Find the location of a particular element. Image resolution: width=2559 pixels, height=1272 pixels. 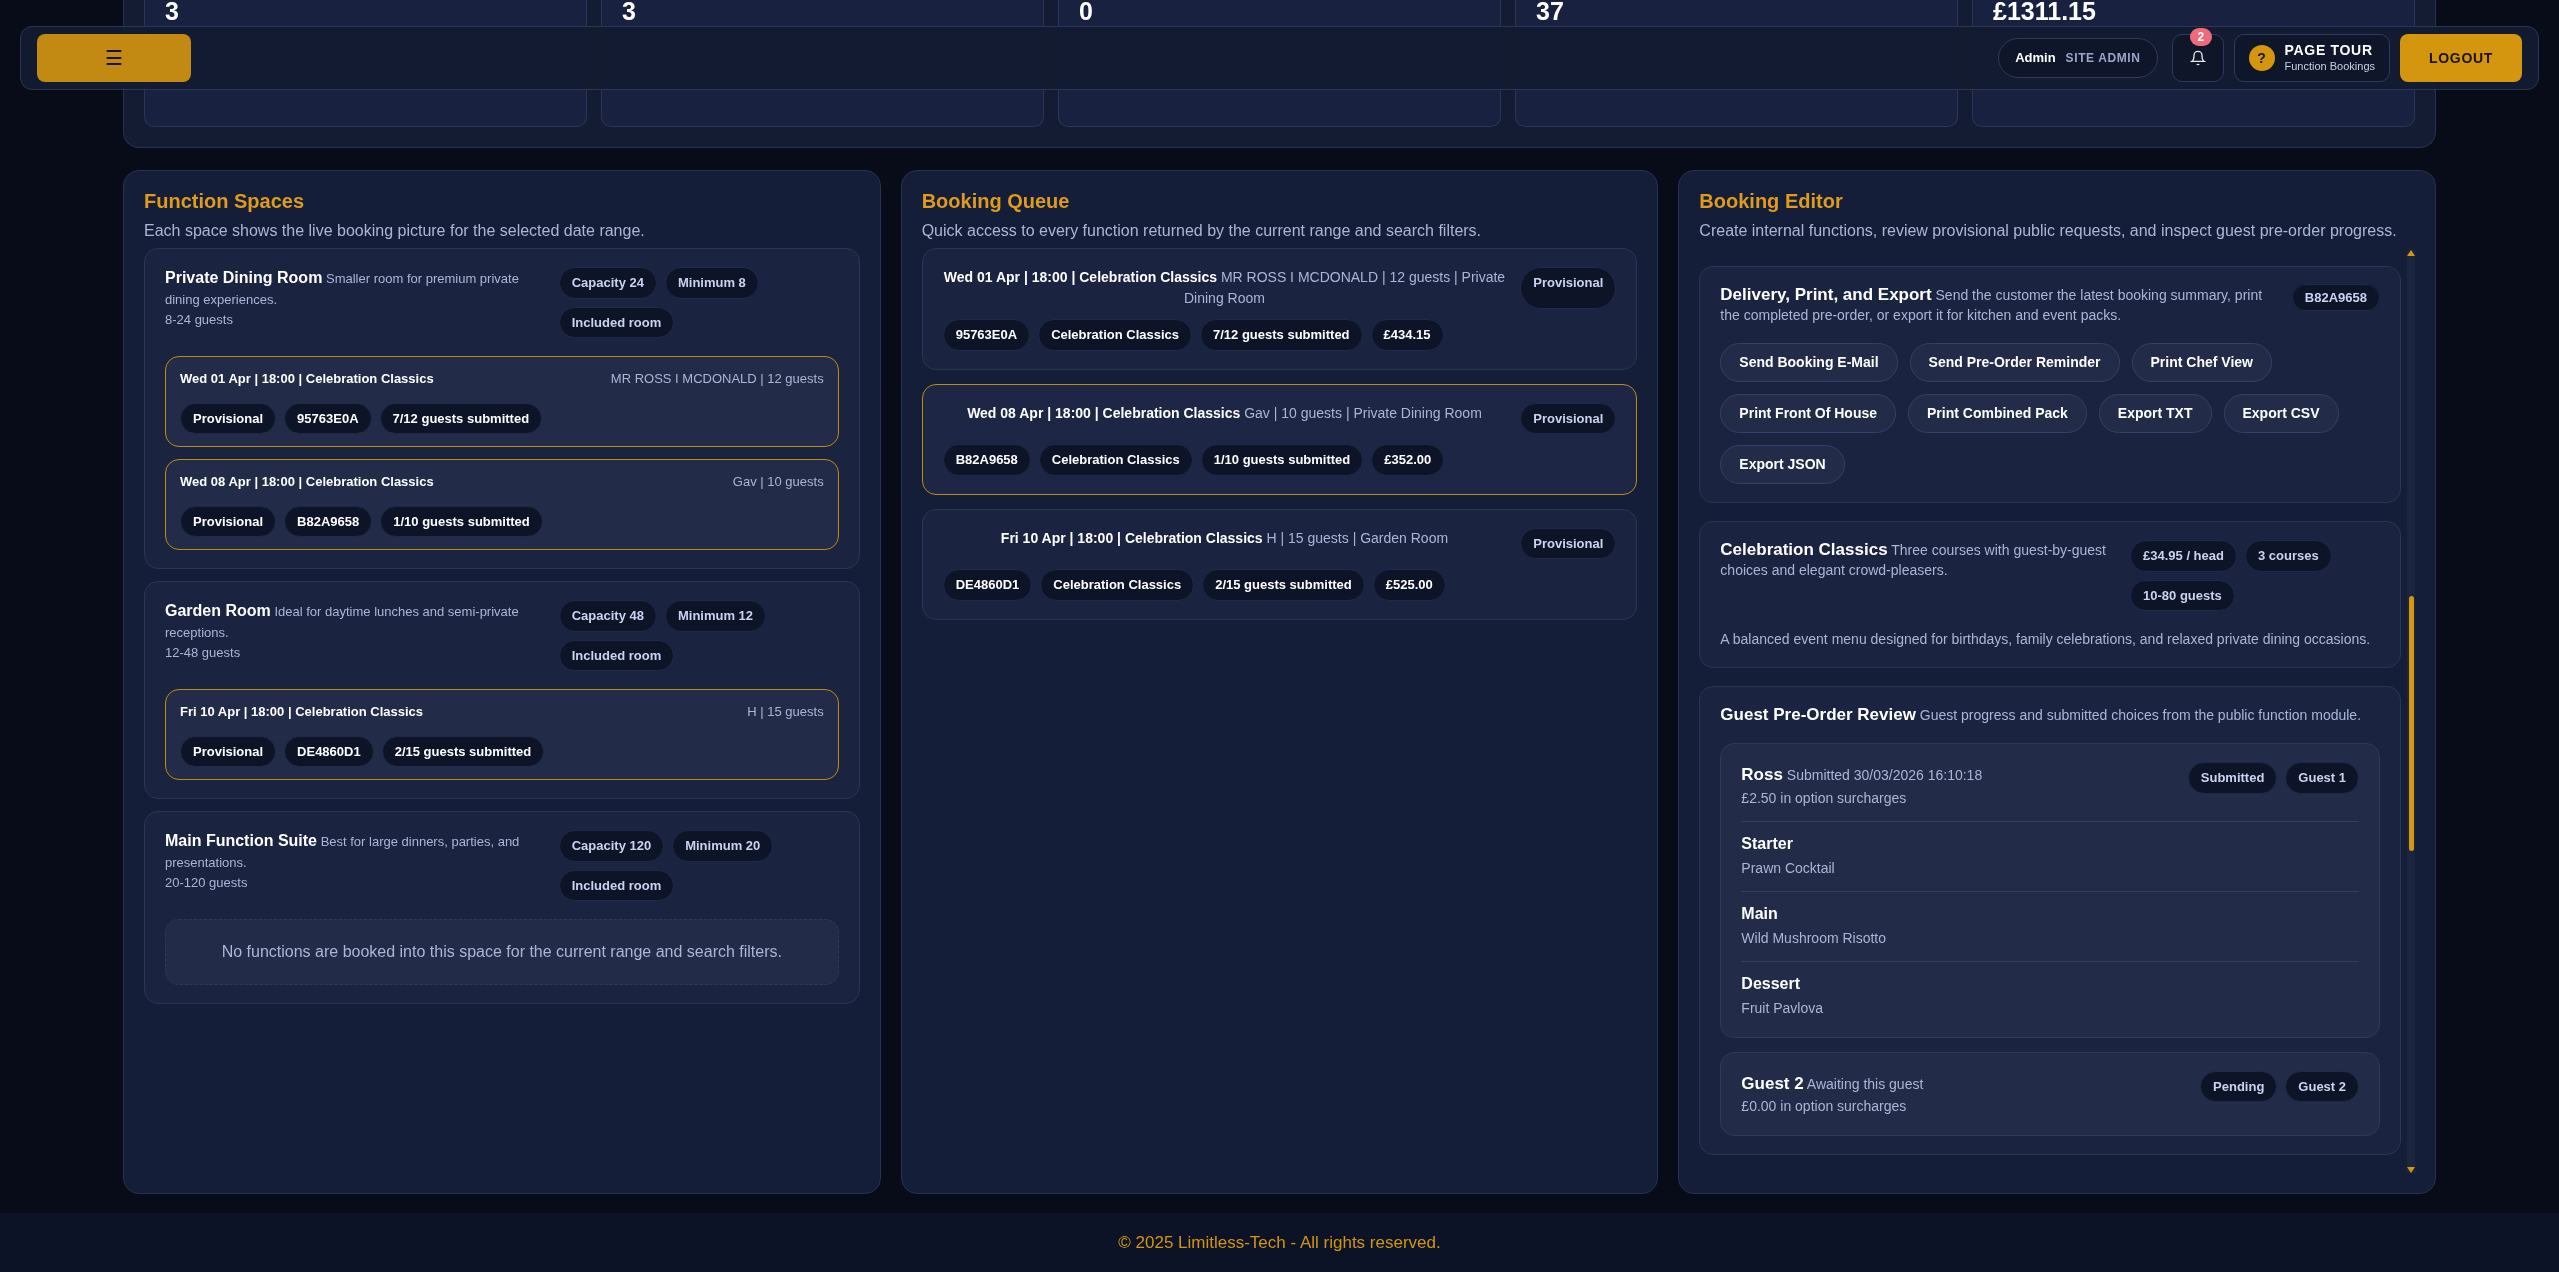

scroll-up-icon is located at coordinates (2411, 253).